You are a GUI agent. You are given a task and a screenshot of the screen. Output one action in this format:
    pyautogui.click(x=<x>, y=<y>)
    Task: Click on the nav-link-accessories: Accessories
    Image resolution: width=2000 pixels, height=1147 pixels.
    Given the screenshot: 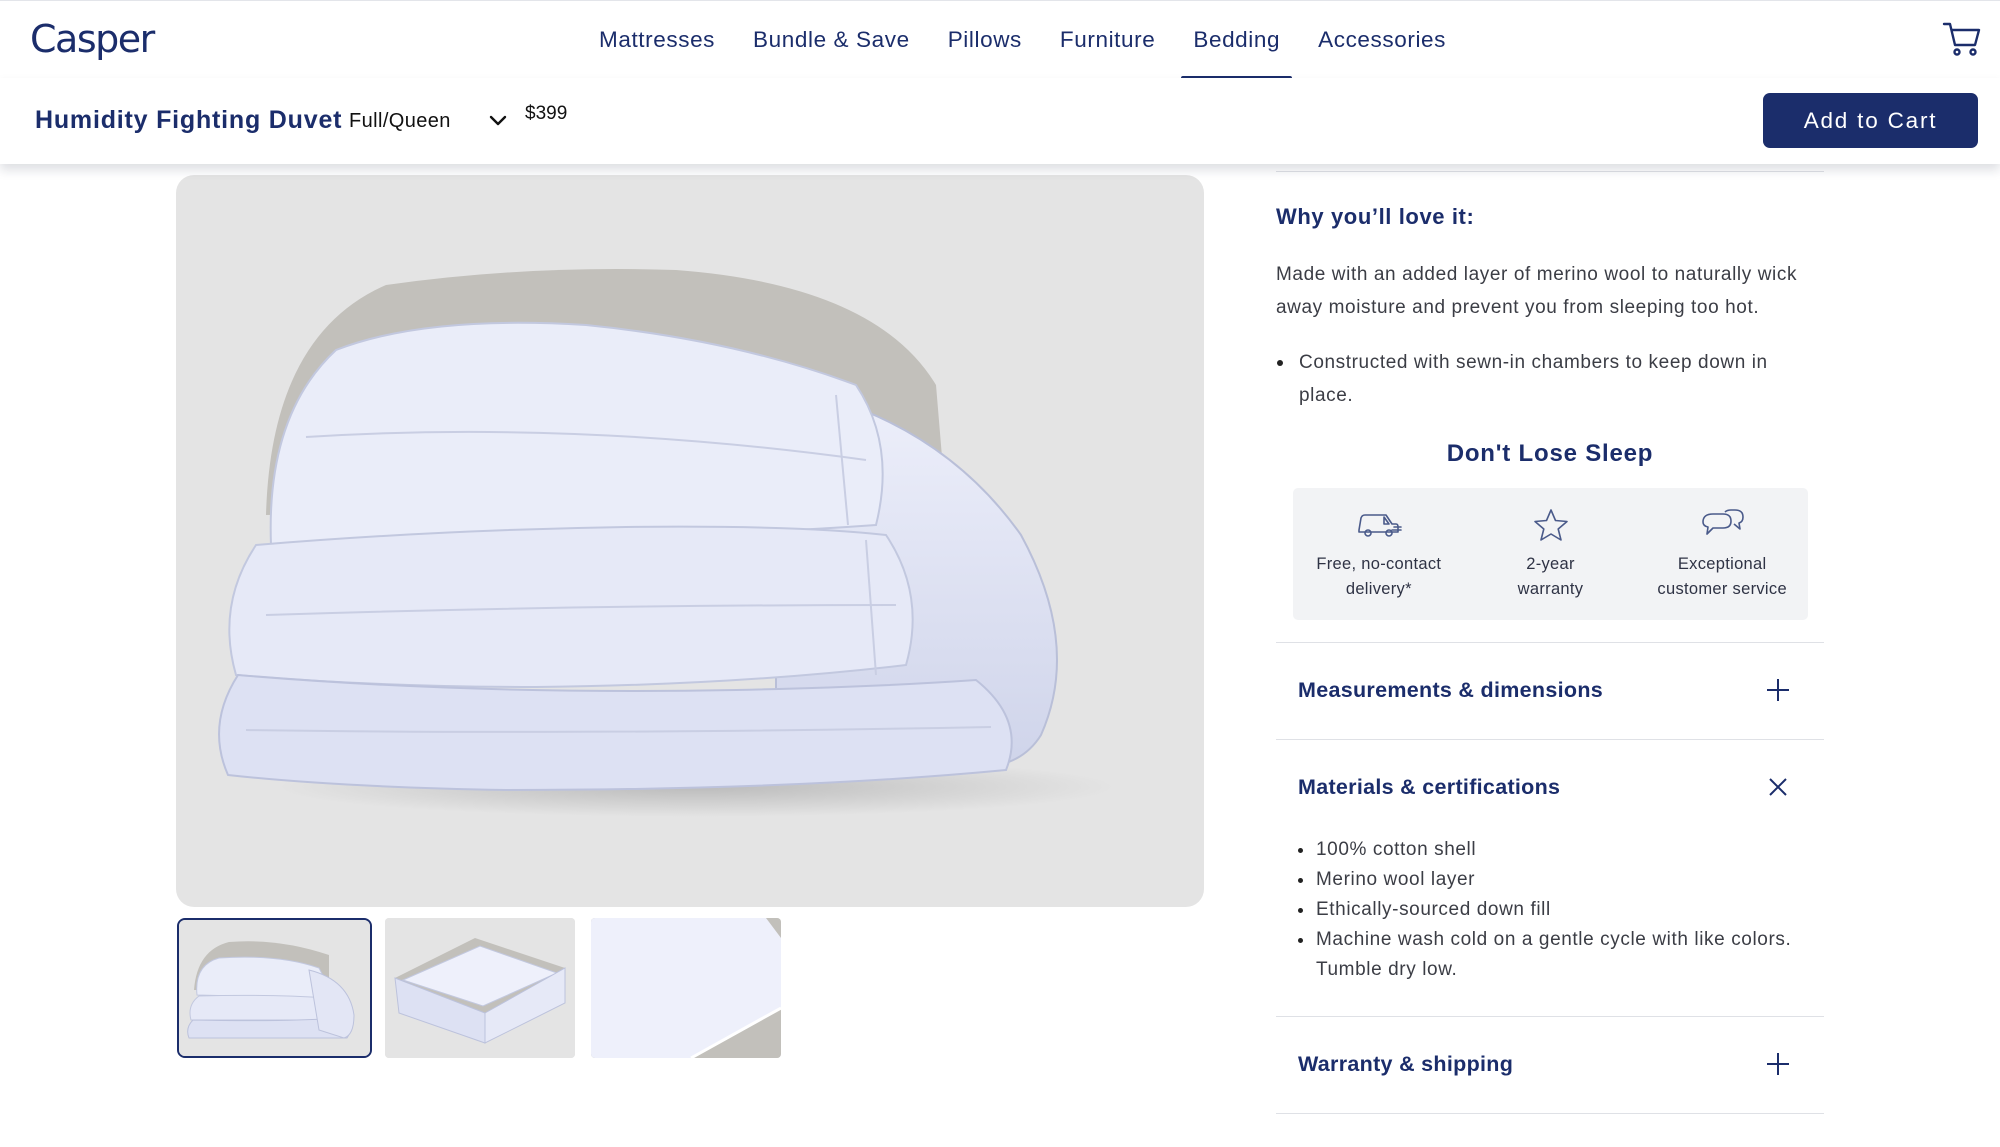 What is the action you would take?
    pyautogui.click(x=1382, y=40)
    